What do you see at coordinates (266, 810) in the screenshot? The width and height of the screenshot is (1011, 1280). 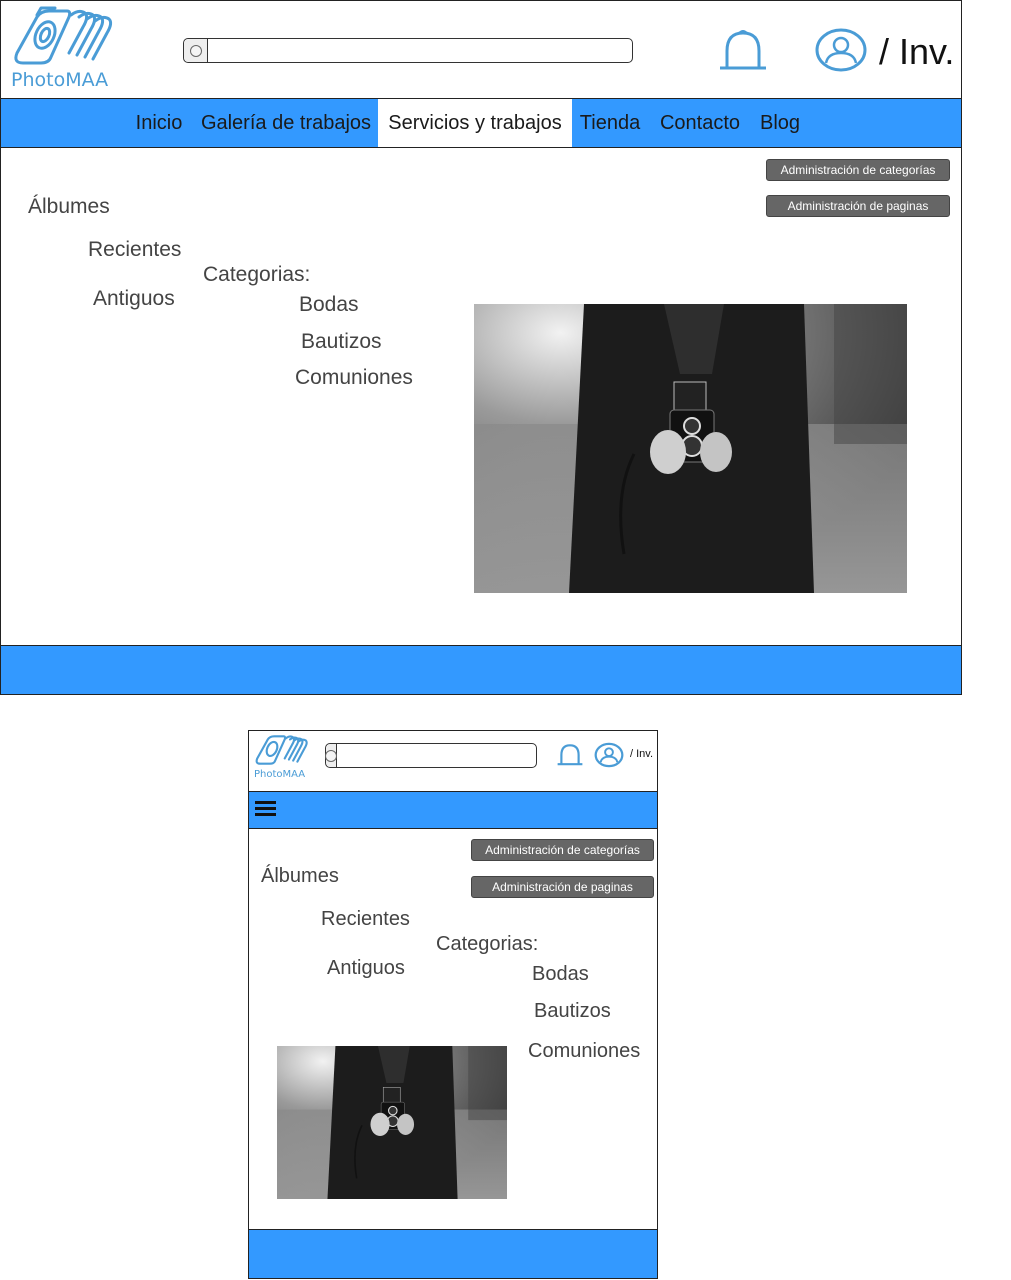 I see `hamburger-menu-icon` at bounding box center [266, 810].